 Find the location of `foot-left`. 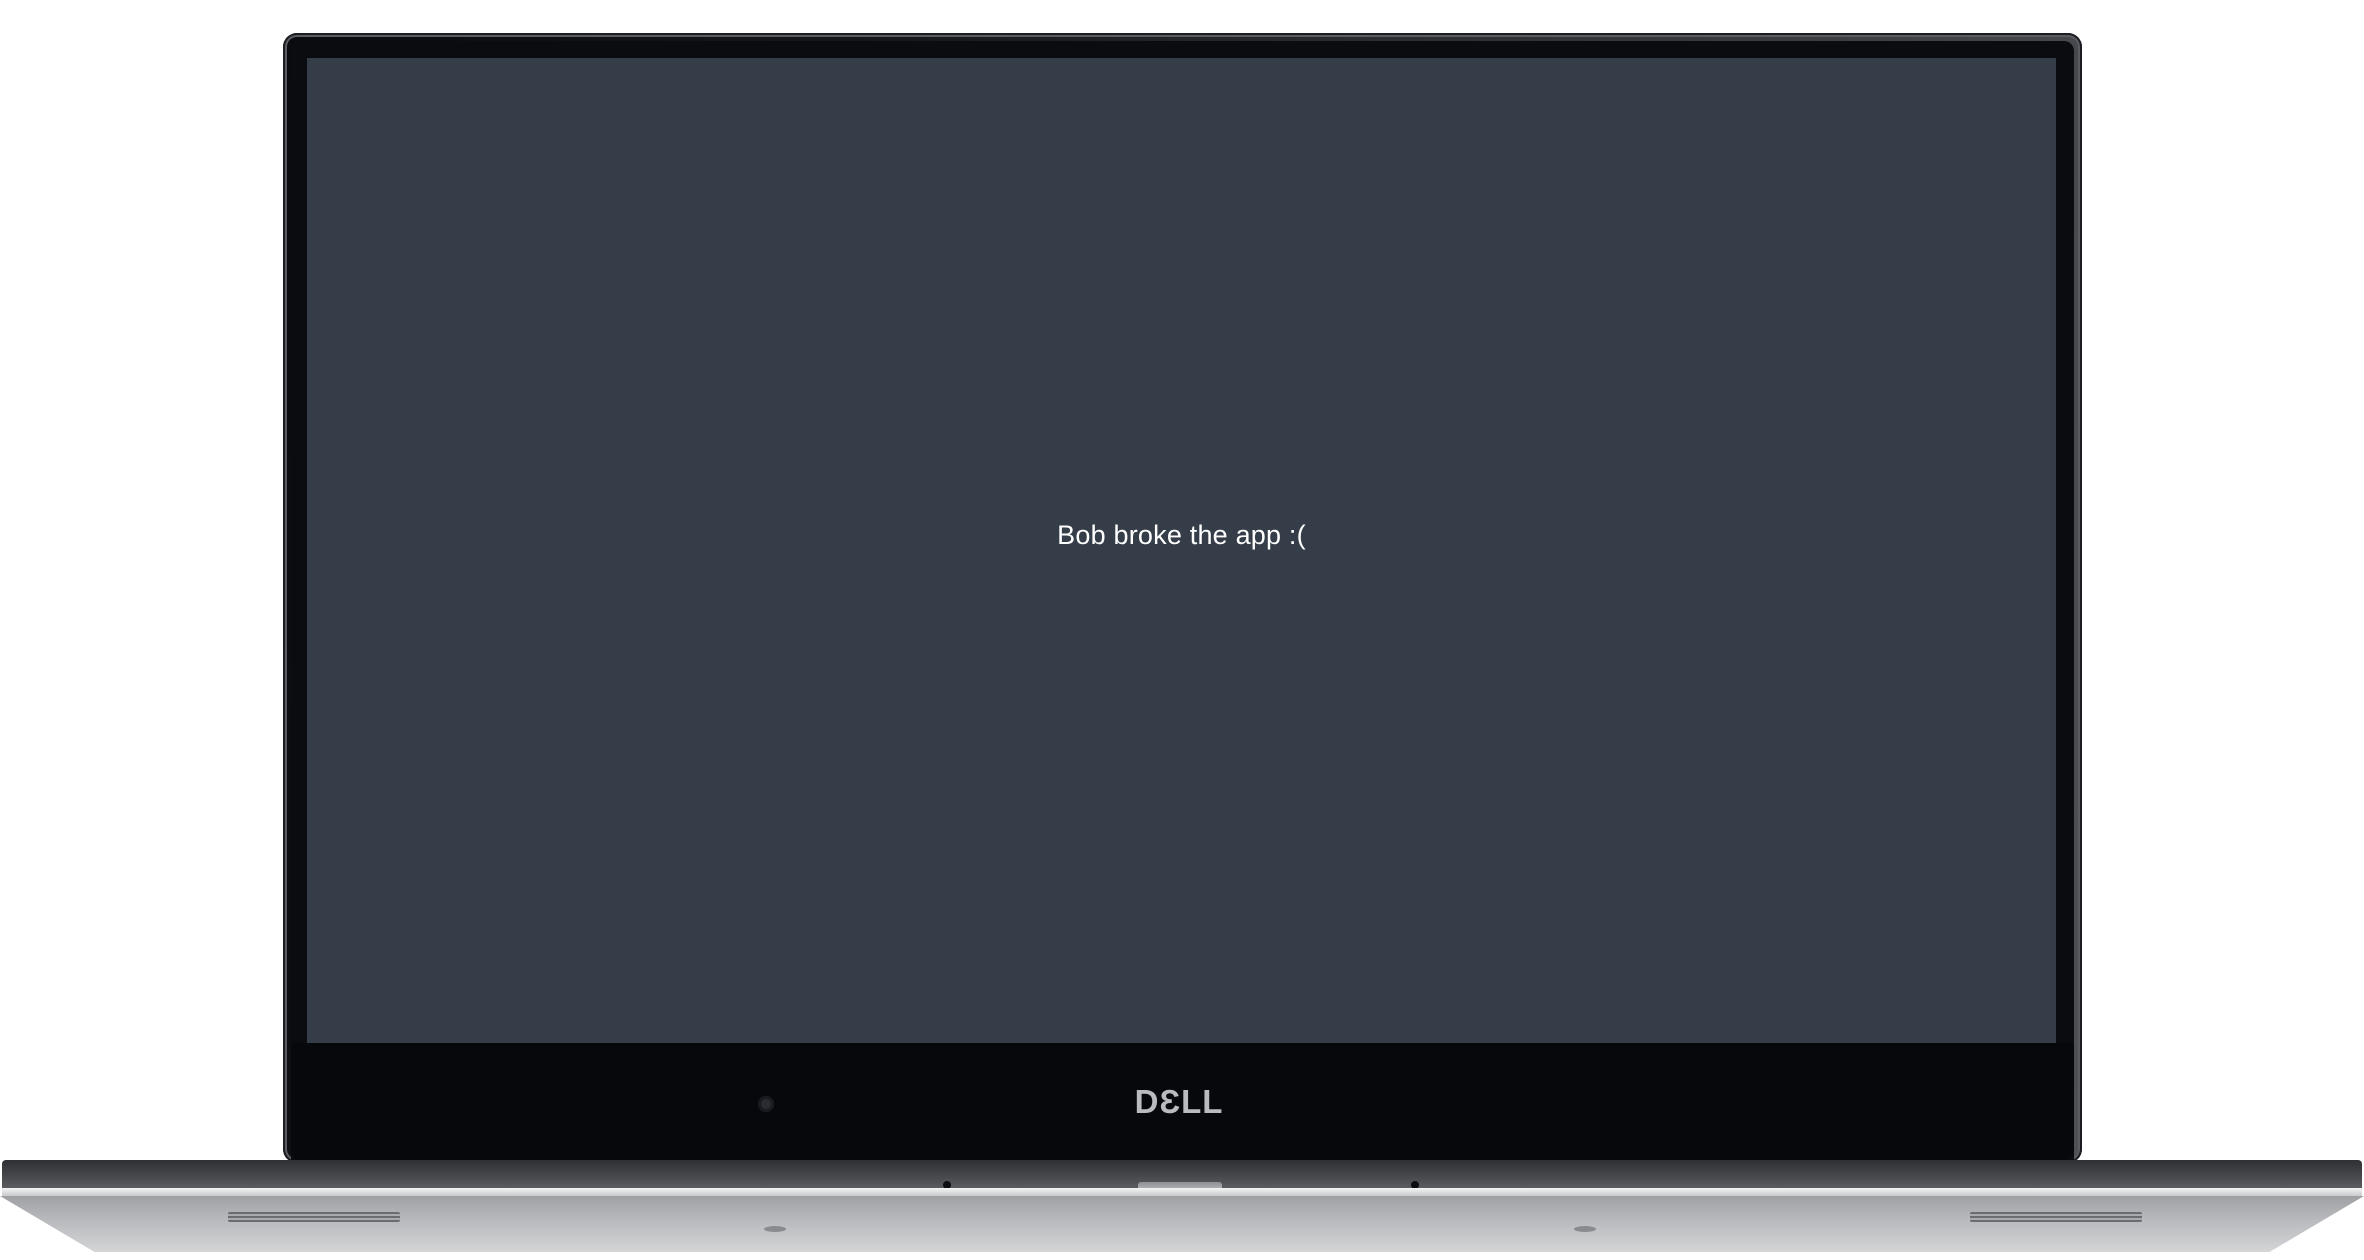

foot-left is located at coordinates (775, 1229).